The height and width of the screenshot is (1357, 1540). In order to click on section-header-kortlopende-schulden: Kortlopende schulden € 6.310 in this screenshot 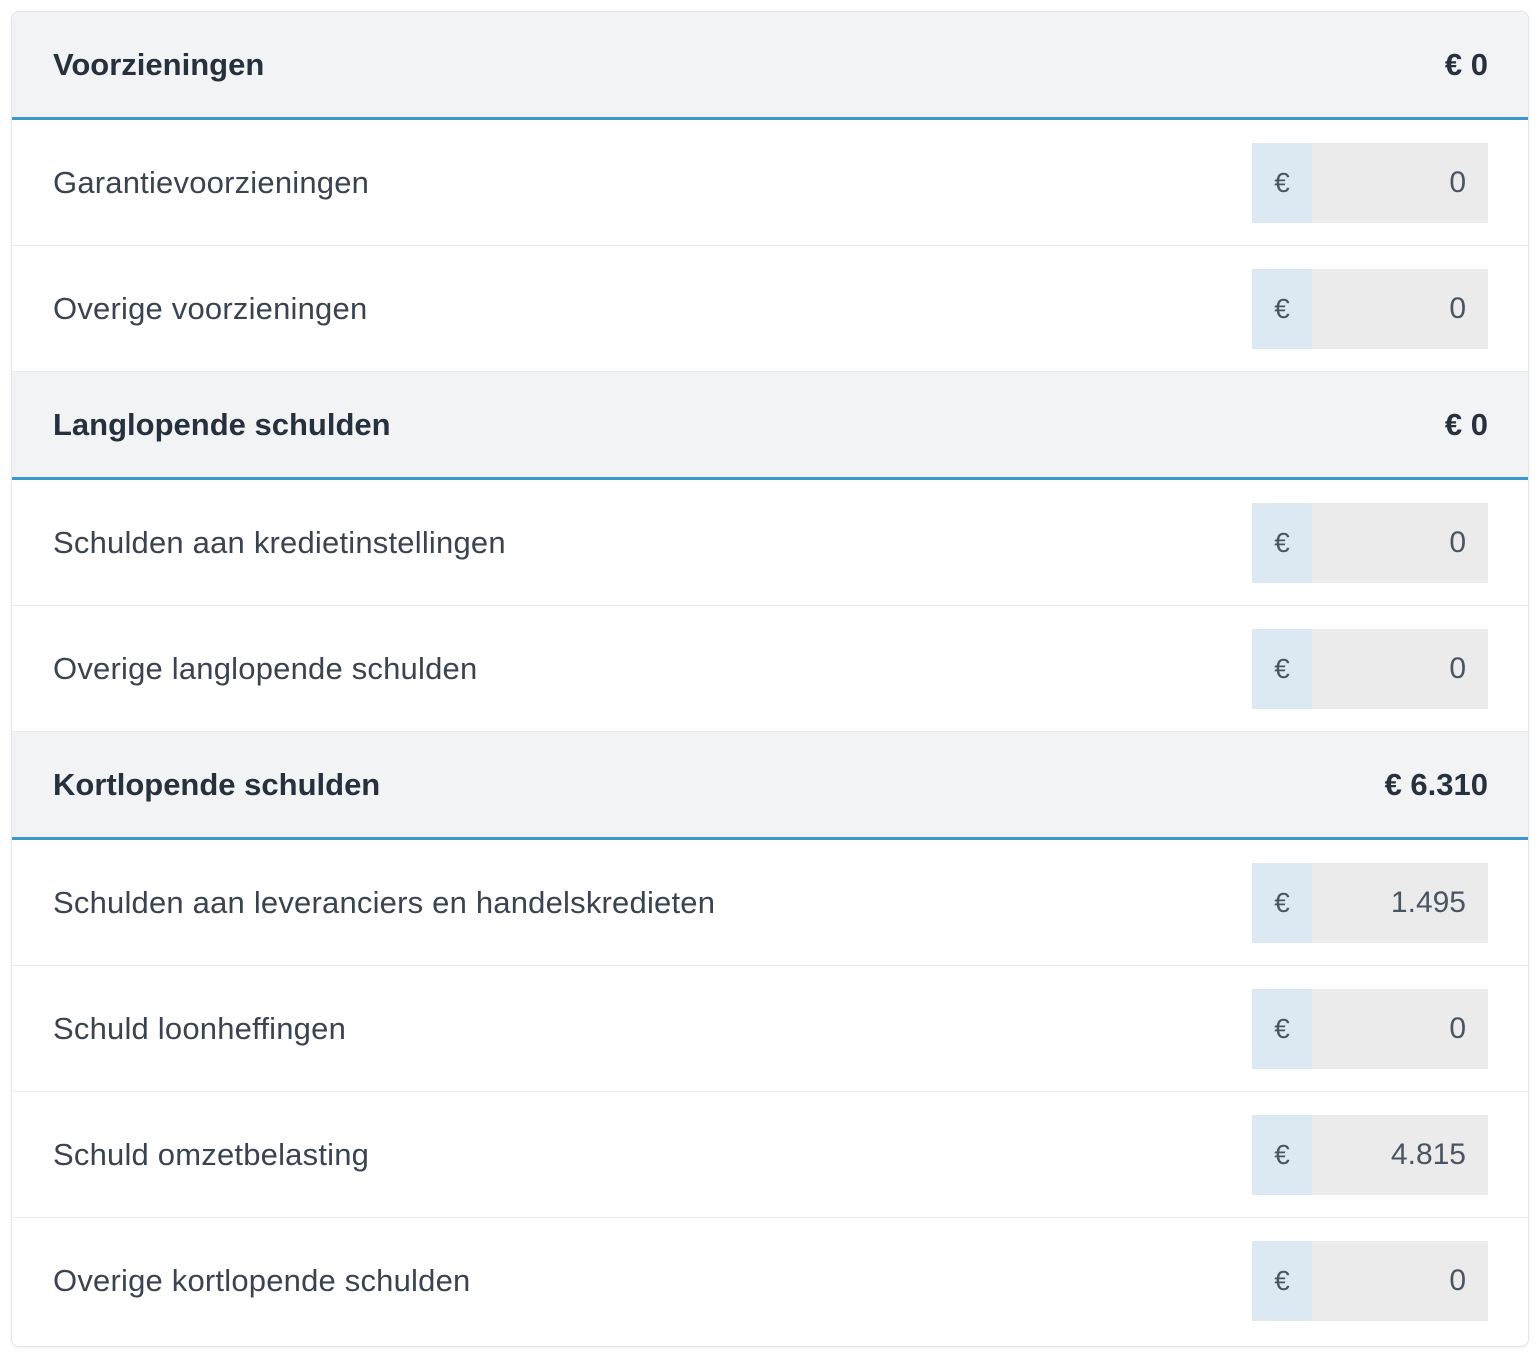, I will do `click(770, 786)`.